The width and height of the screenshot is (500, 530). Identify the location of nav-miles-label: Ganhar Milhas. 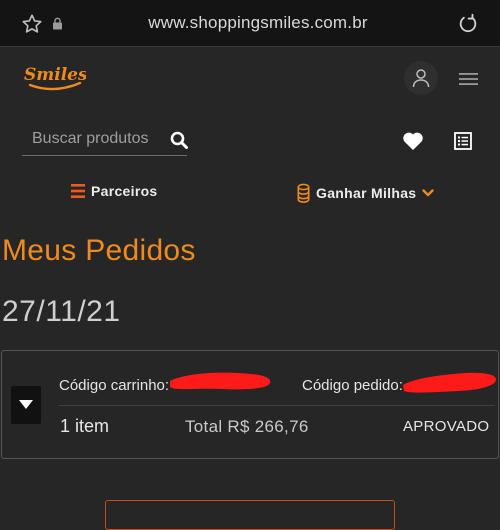
(366, 193).